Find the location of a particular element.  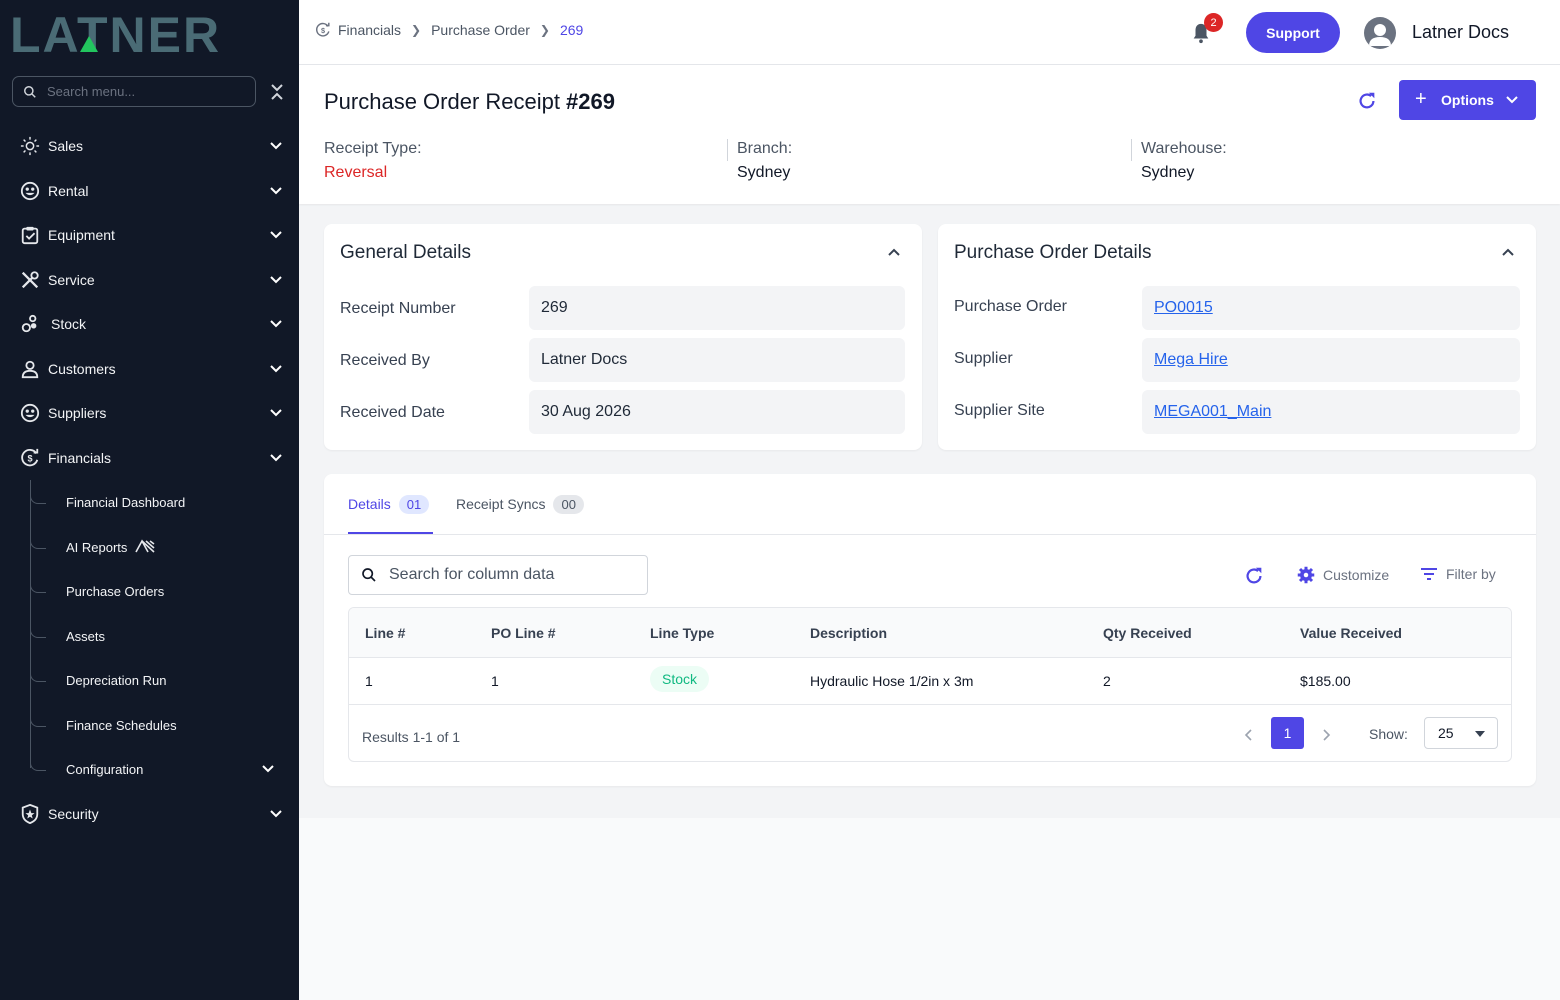

tab-details: Details 01 is located at coordinates (389, 504).